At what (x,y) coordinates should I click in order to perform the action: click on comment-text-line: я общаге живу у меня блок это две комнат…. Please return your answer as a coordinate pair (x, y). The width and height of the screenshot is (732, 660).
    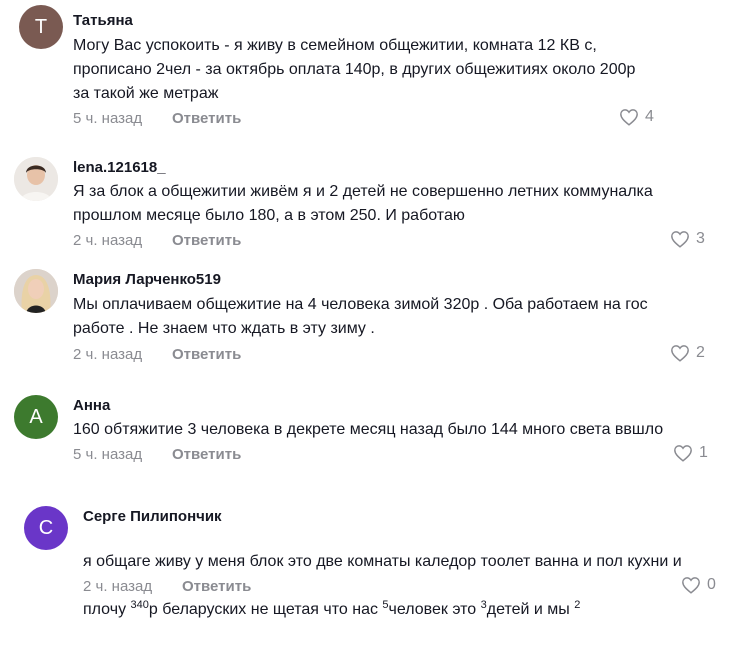
    Looking at the image, I should click on (382, 561).